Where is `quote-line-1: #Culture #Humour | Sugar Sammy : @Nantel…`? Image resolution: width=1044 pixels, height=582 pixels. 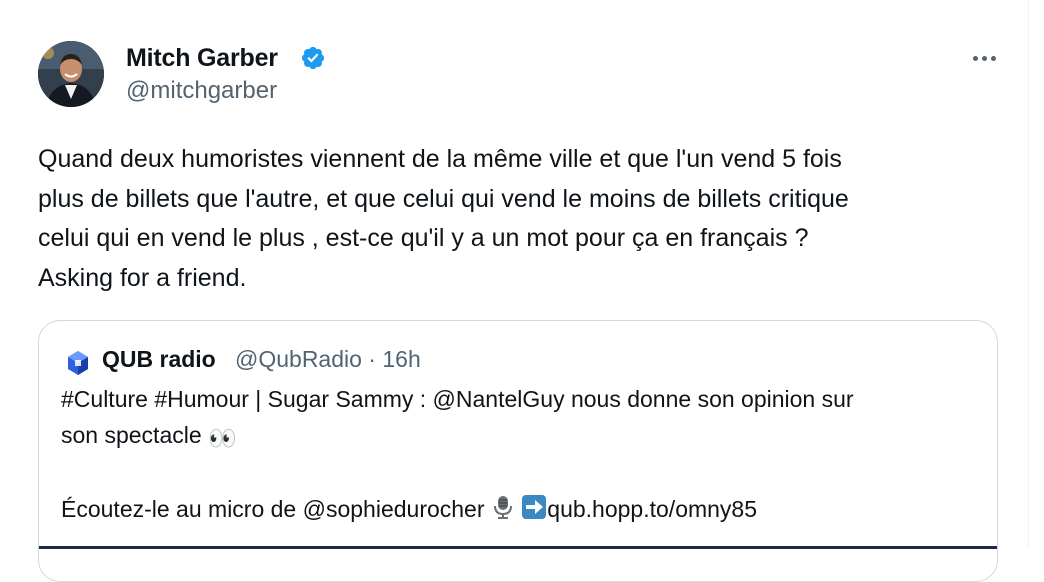
quote-line-1: #Culture #Humour | Sugar Sammy : @Nantel… is located at coordinates (457, 399).